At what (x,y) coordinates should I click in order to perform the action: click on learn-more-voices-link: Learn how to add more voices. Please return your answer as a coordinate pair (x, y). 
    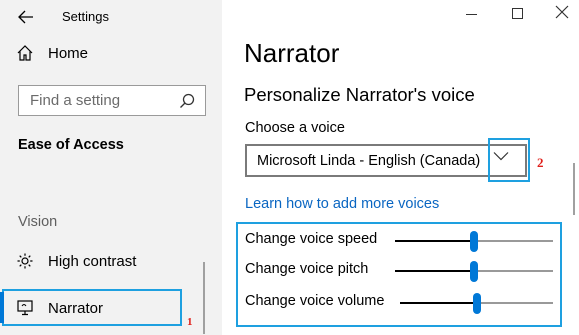
    Looking at the image, I should click on (342, 204).